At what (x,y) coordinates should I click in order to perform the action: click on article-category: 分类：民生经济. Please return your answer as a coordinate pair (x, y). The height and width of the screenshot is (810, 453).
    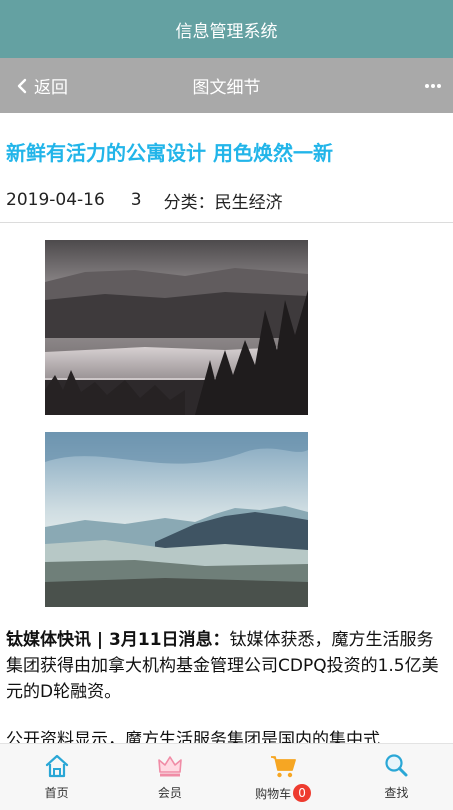
    Looking at the image, I should click on (223, 202).